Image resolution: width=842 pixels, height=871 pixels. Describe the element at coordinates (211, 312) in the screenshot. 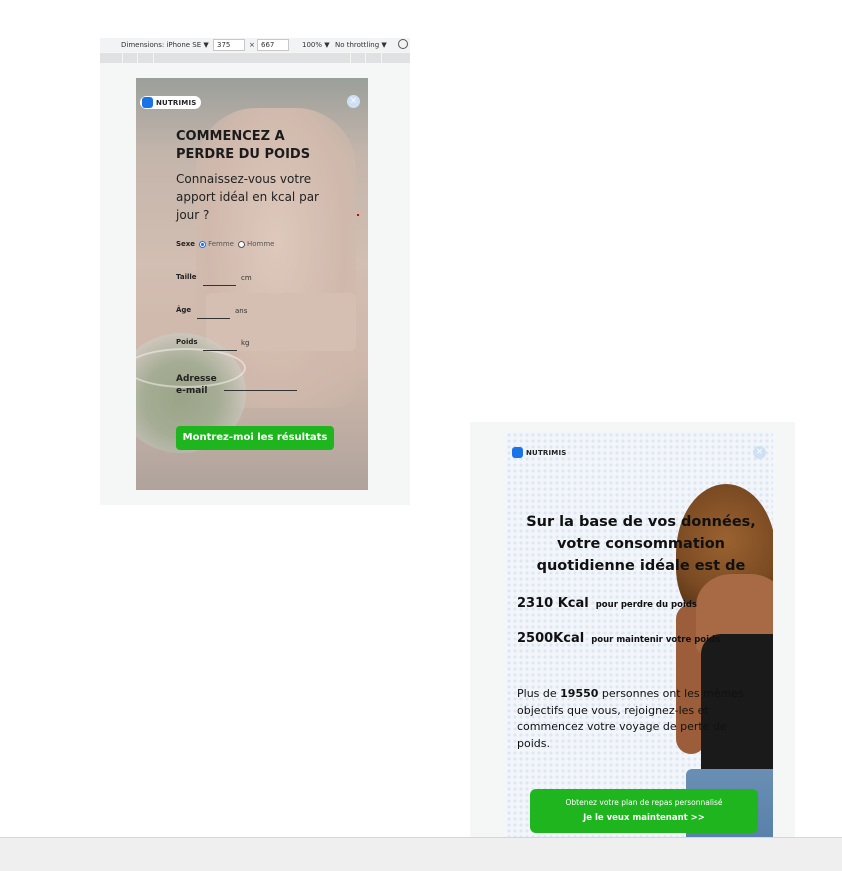

I see `age-field: Âge ans` at that location.